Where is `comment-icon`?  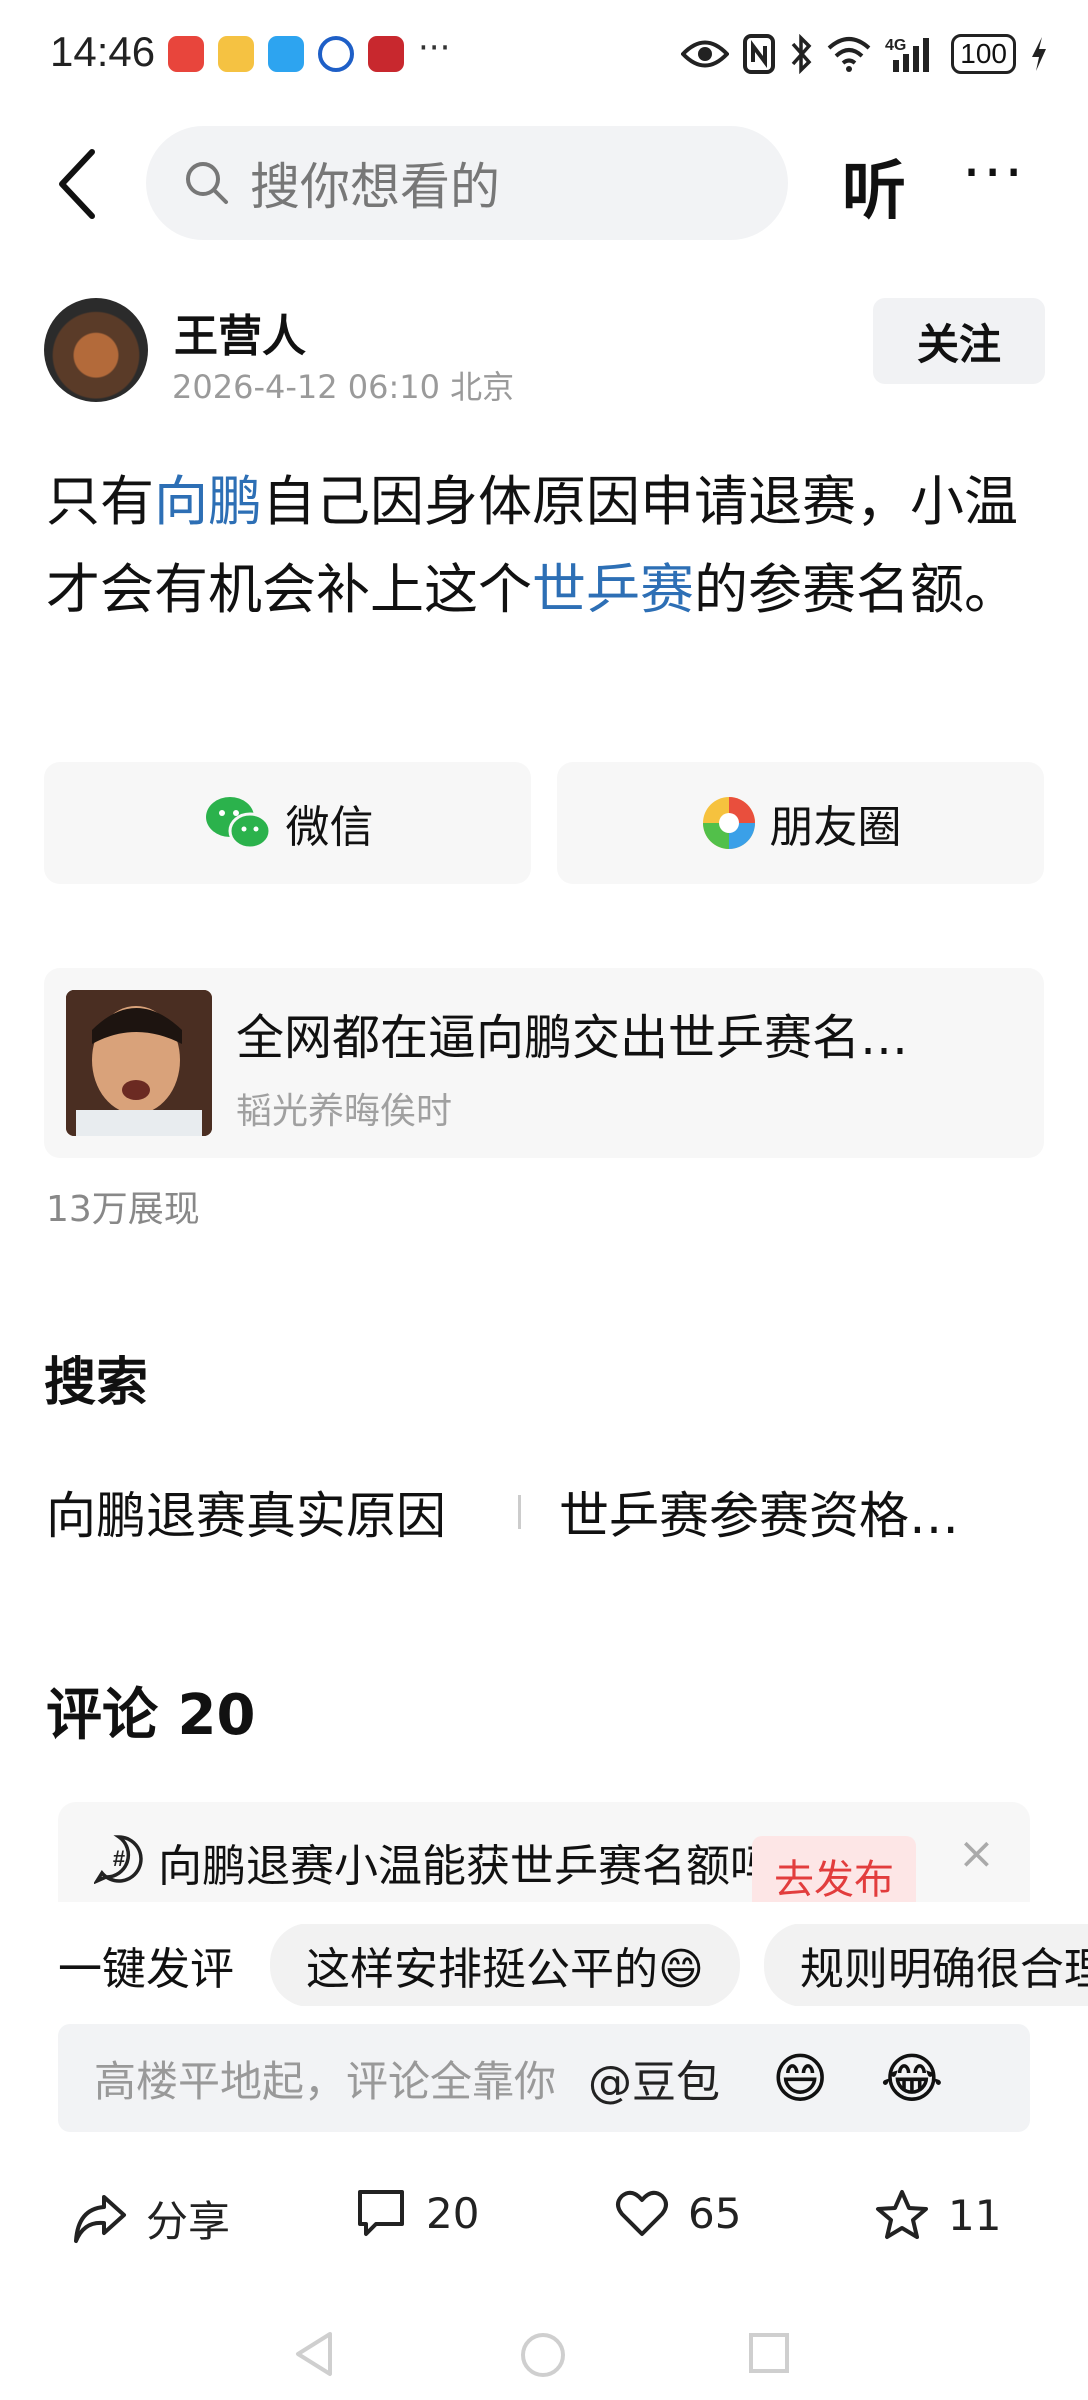 comment-icon is located at coordinates (381, 2213).